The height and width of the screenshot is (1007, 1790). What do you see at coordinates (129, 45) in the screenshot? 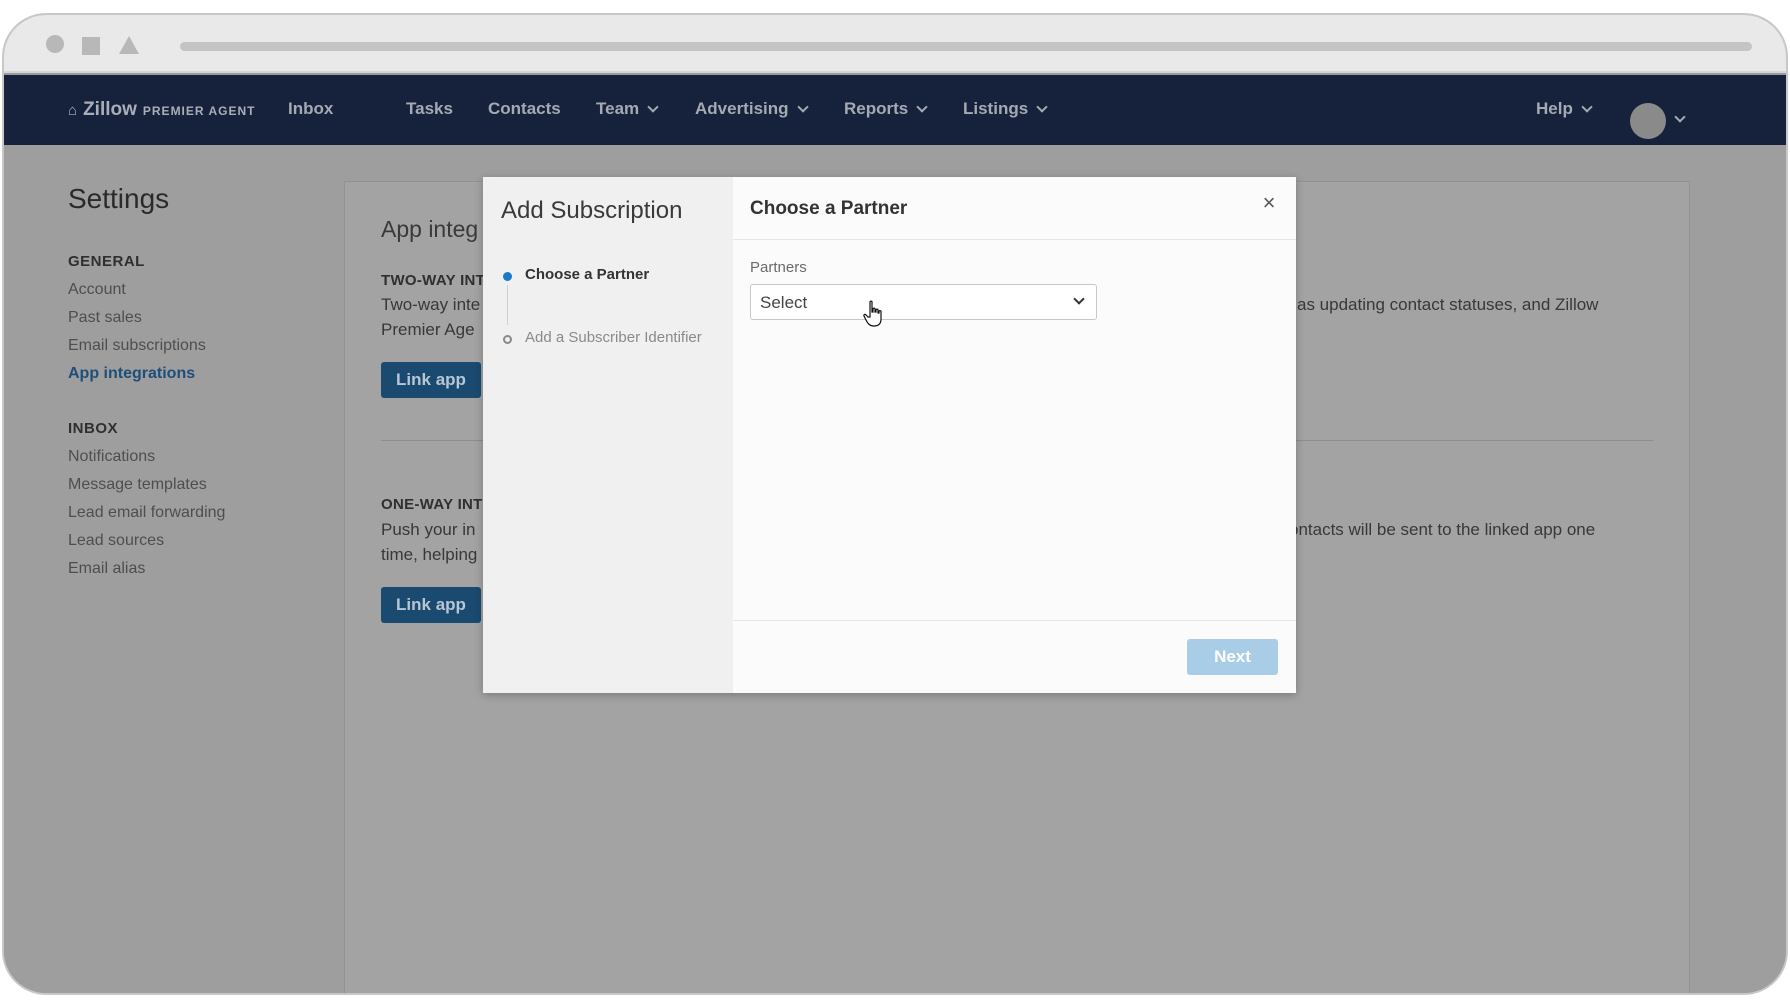
I see `window-triangle-icon` at bounding box center [129, 45].